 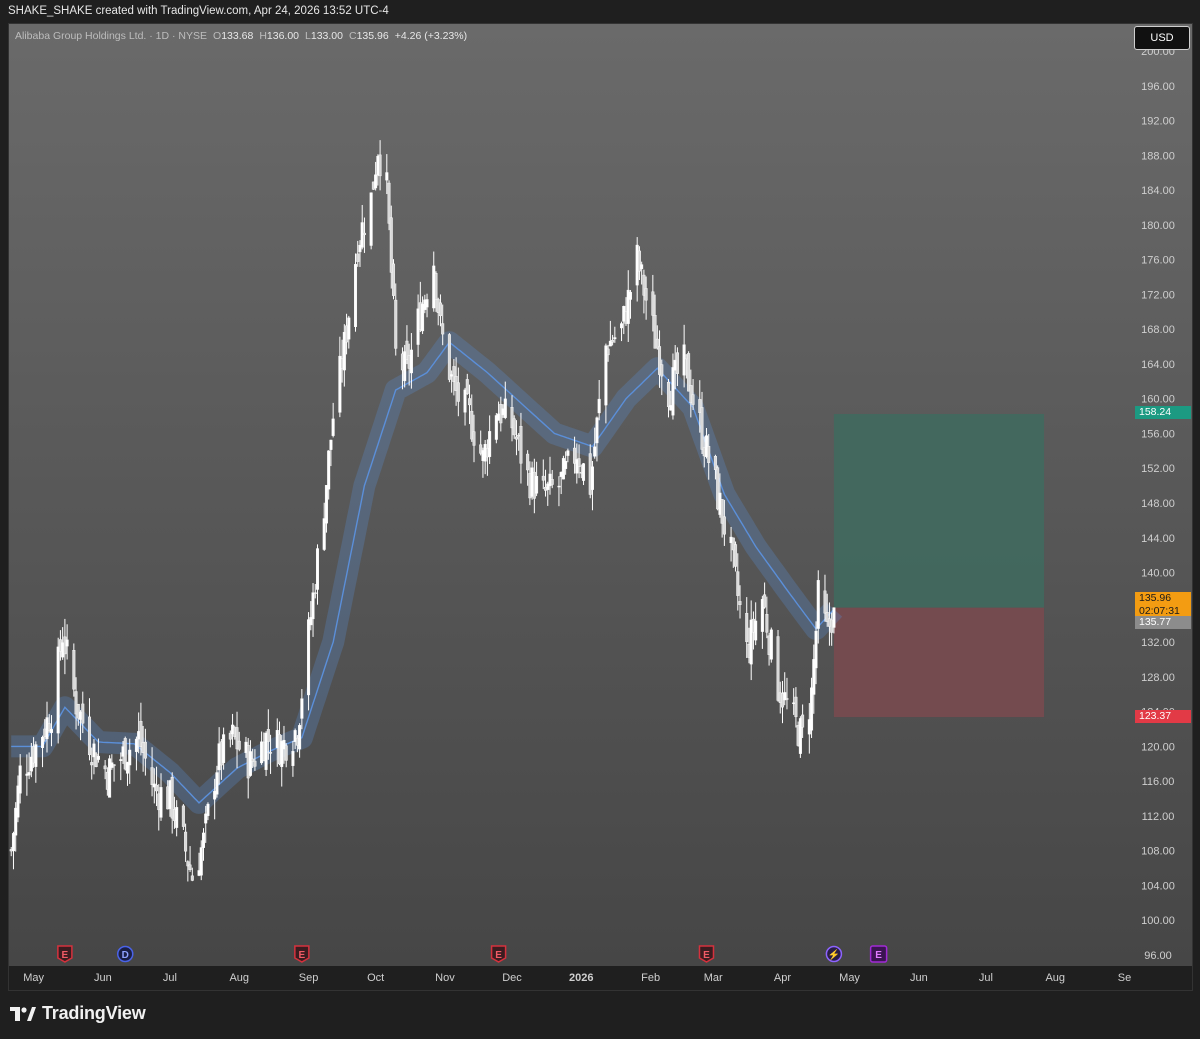 What do you see at coordinates (111, 36) in the screenshot?
I see `symbol-name: Alibaba Group Holdings Ltd. · 1D · NYSE` at bounding box center [111, 36].